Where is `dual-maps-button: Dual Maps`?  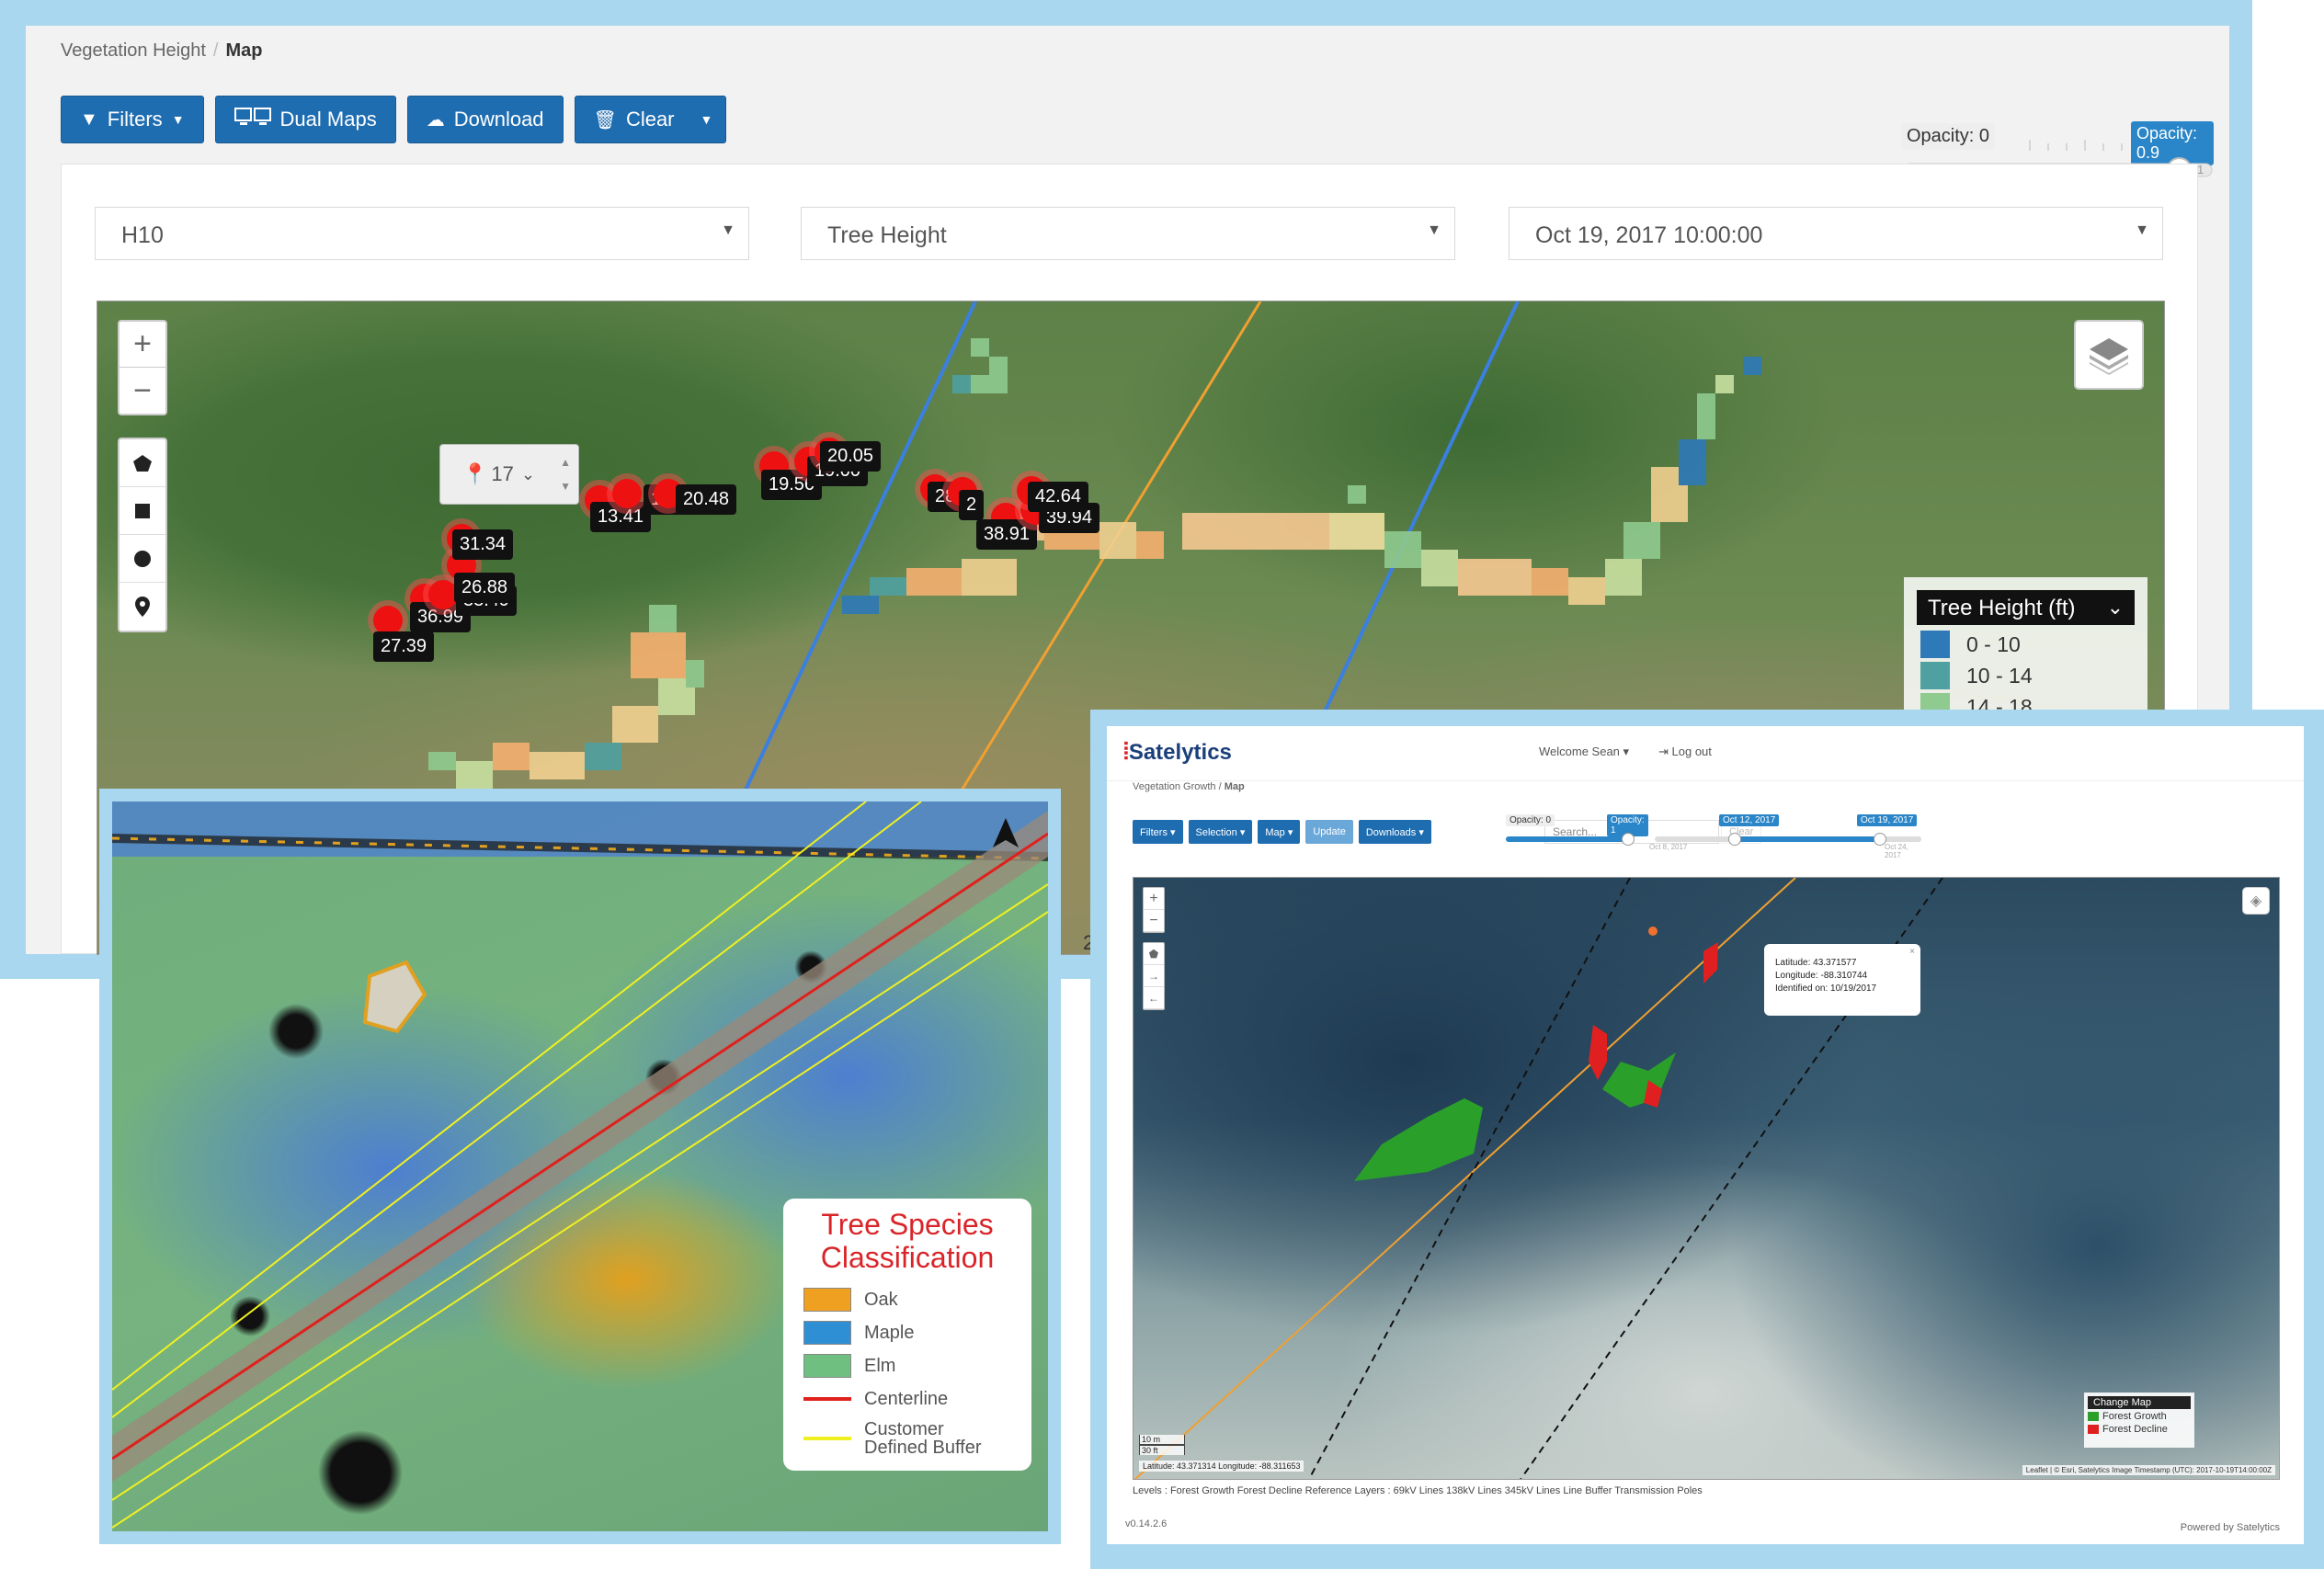
dual-maps-button: Dual Maps is located at coordinates (305, 120).